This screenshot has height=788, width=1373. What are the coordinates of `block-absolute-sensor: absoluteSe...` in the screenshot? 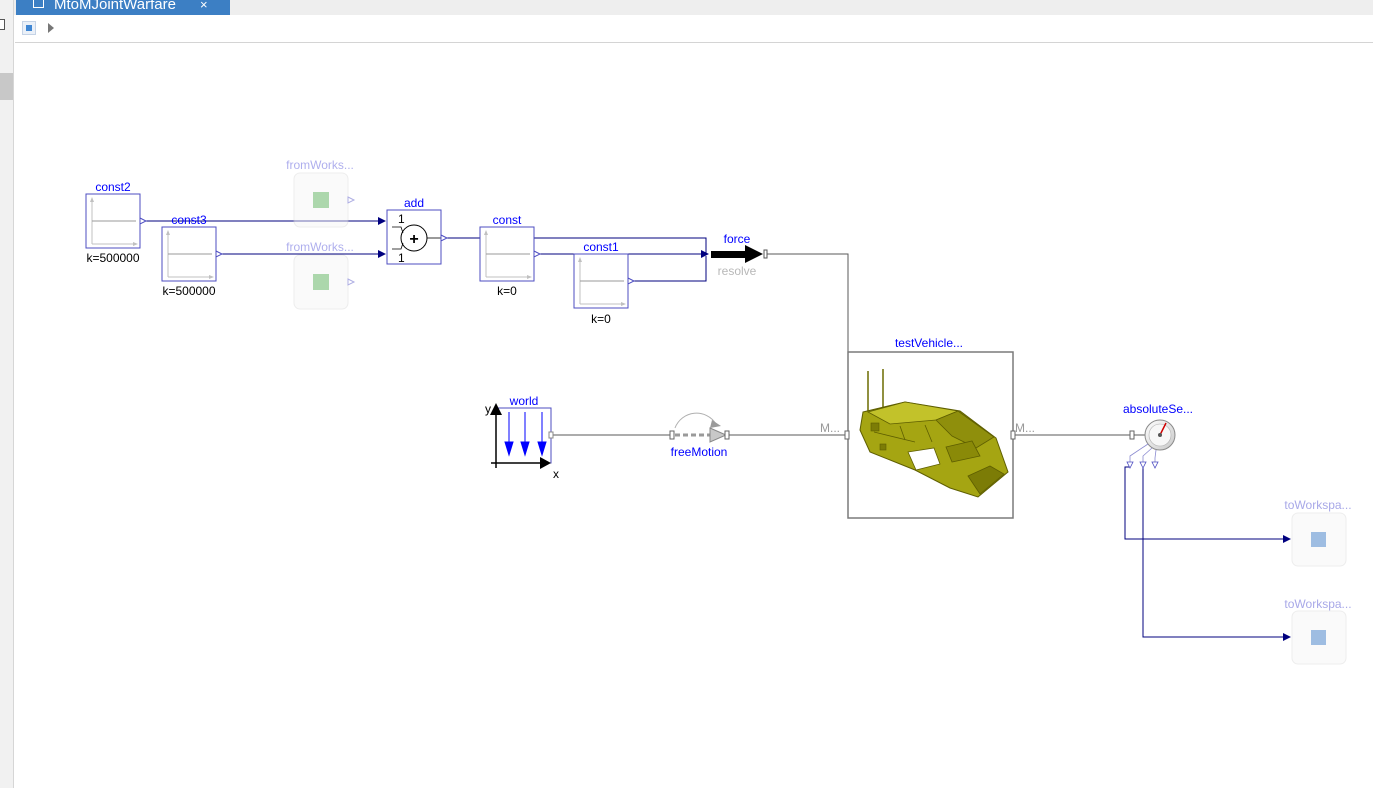 It's located at (1158, 435).